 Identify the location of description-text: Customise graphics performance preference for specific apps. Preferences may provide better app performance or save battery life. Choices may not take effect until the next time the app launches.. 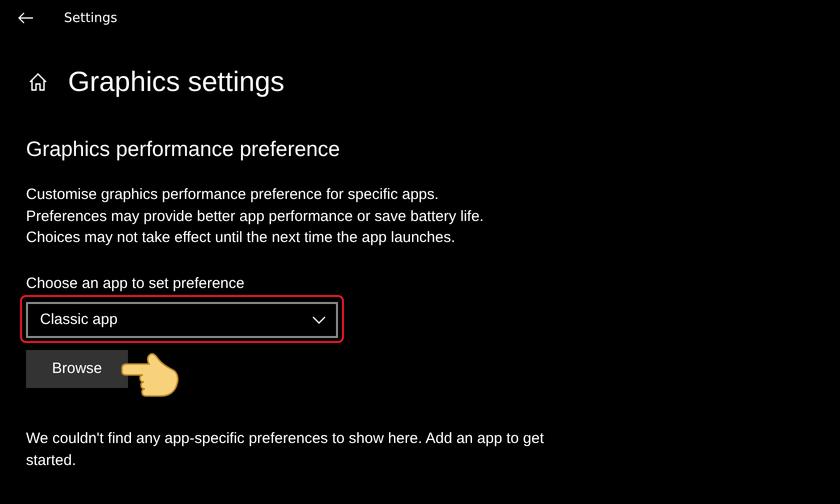
(255, 216).